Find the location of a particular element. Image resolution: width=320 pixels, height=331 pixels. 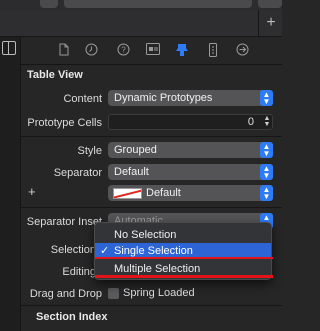

prototype-cells-label: Prototype Cells is located at coordinates (64, 123).